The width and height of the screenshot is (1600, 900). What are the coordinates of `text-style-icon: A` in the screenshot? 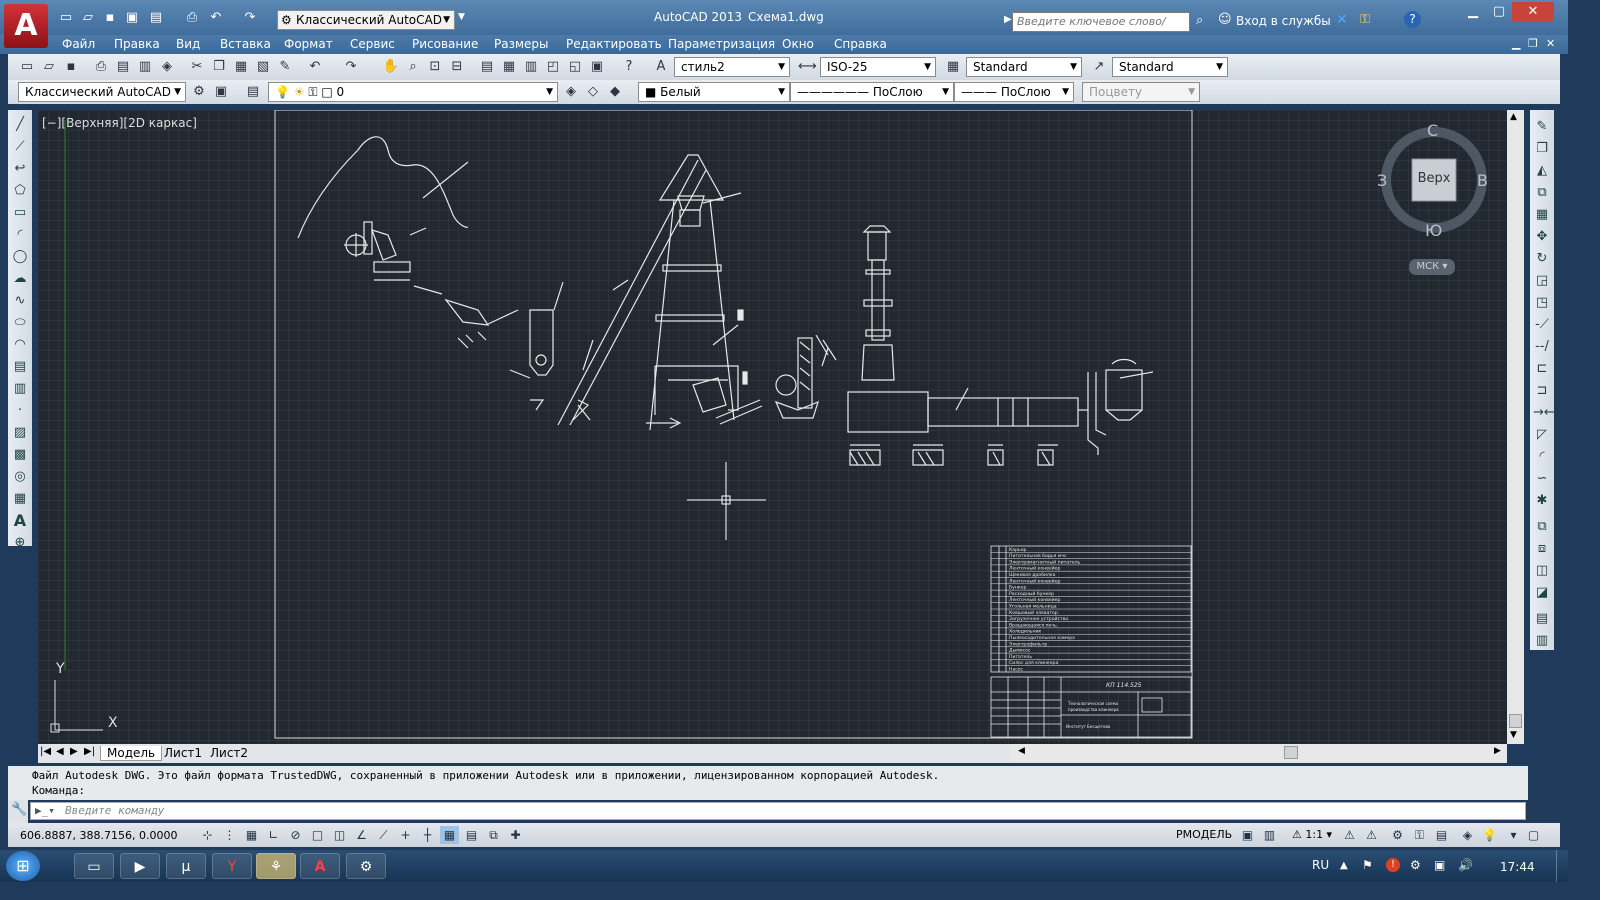 It's located at (661, 67).